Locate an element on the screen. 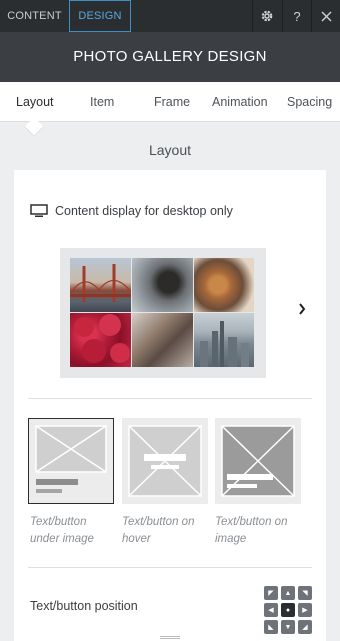 This screenshot has height=641, width=340. design-subtabs: Layout Item Frame Animation Spacing is located at coordinates (170, 102).